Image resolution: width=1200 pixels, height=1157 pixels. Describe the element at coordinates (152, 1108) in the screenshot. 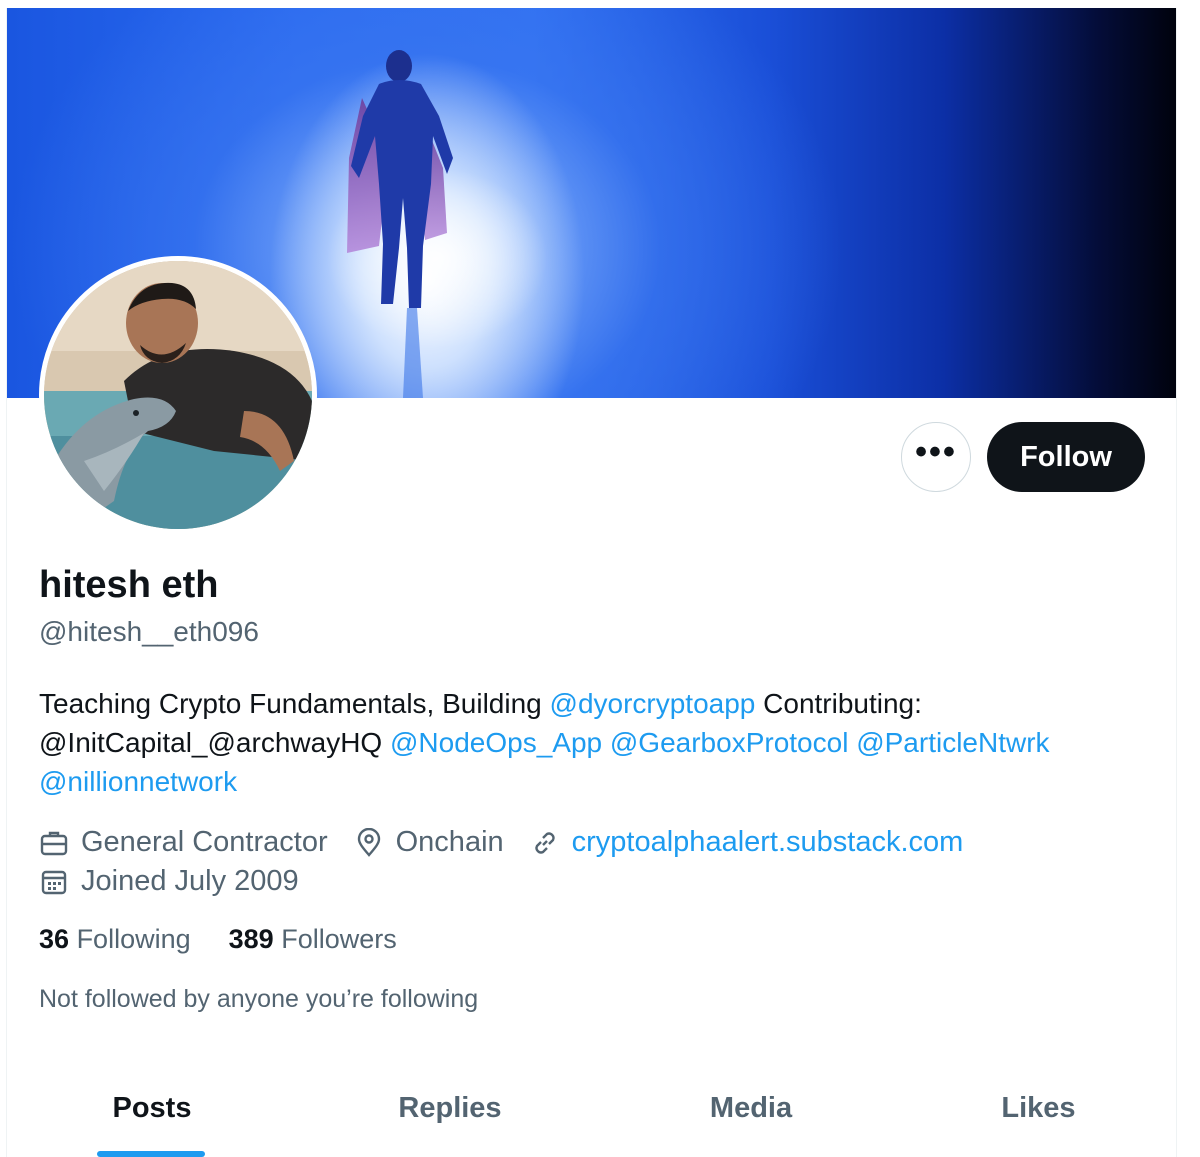

I see `tab-label: Posts` at that location.